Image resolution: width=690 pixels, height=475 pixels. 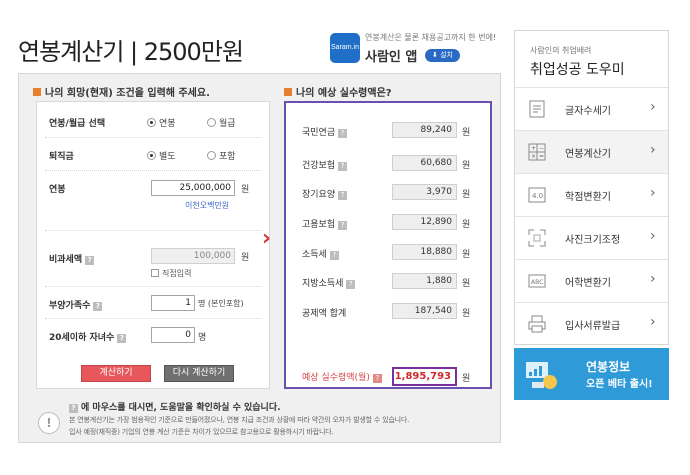 I want to click on result-label: 건강보험?, so click(x=325, y=164).